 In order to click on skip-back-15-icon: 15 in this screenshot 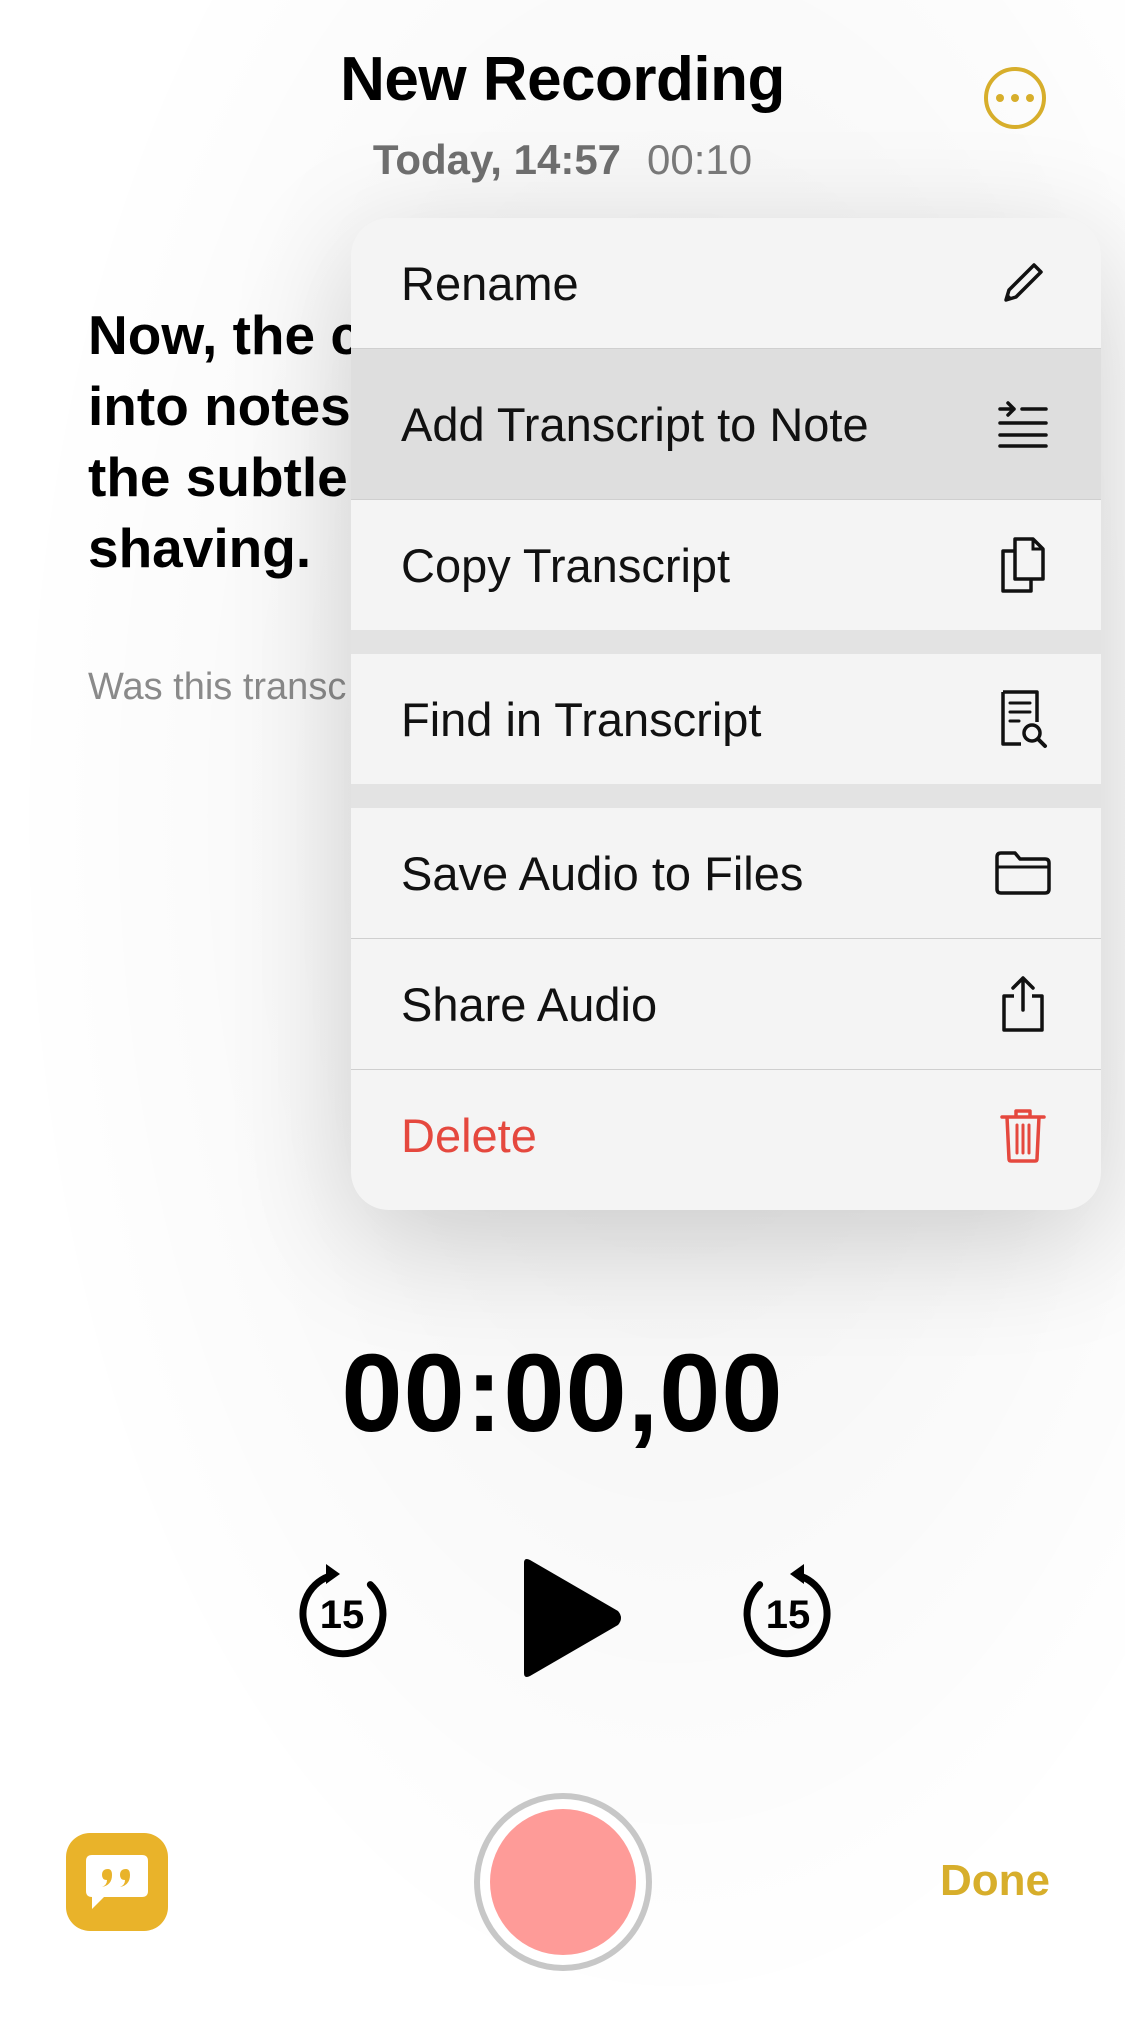, I will do `click(343, 1611)`.